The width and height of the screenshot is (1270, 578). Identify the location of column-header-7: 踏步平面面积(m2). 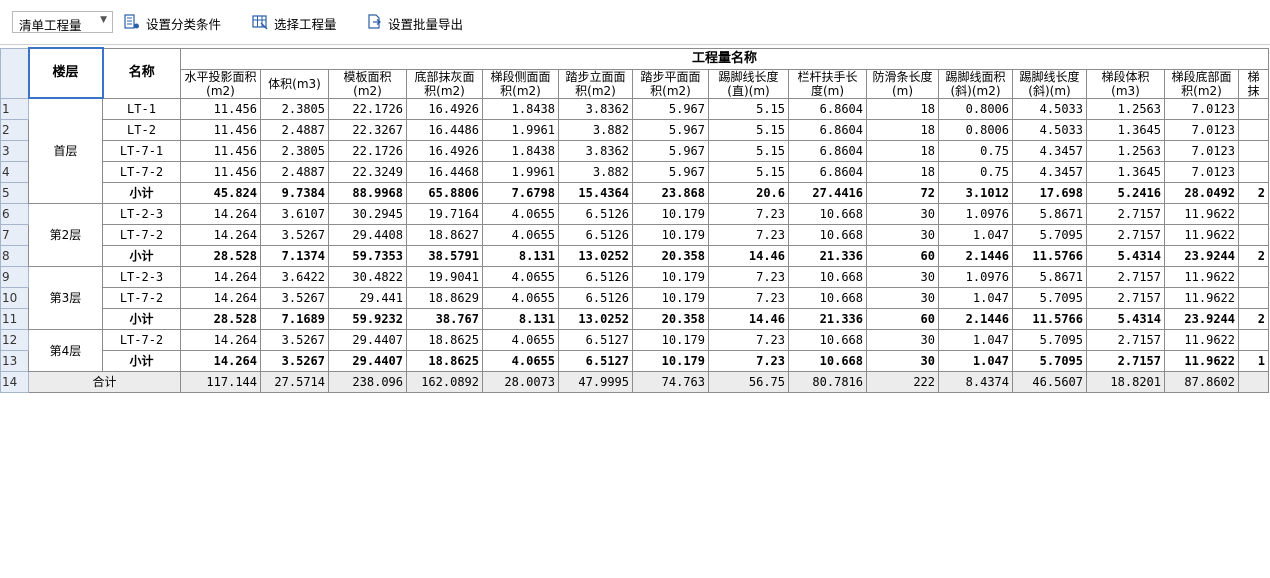
(670, 83).